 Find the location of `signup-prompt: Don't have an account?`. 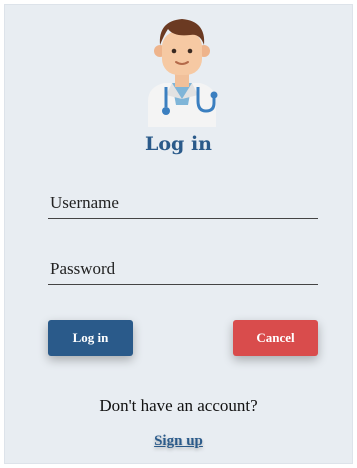

signup-prompt: Don't have an account? is located at coordinates (178, 405).